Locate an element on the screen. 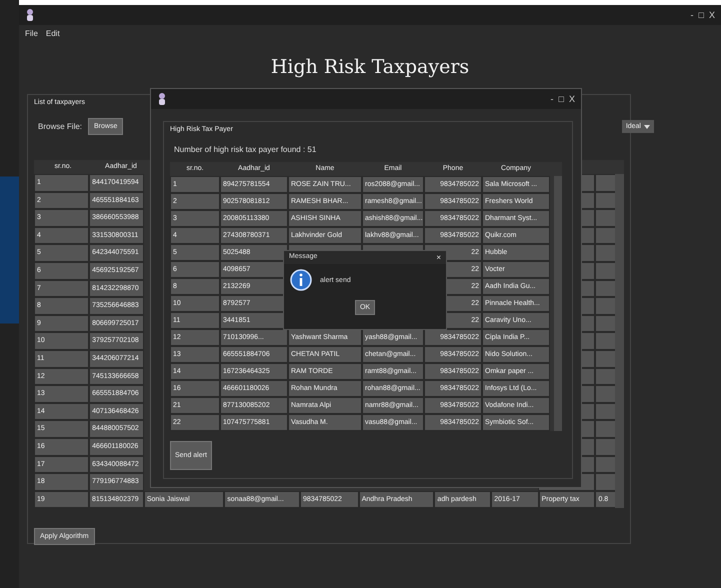 The image size is (721, 588). count-label: Number of high risk tax payer found : 51 is located at coordinates (246, 149).